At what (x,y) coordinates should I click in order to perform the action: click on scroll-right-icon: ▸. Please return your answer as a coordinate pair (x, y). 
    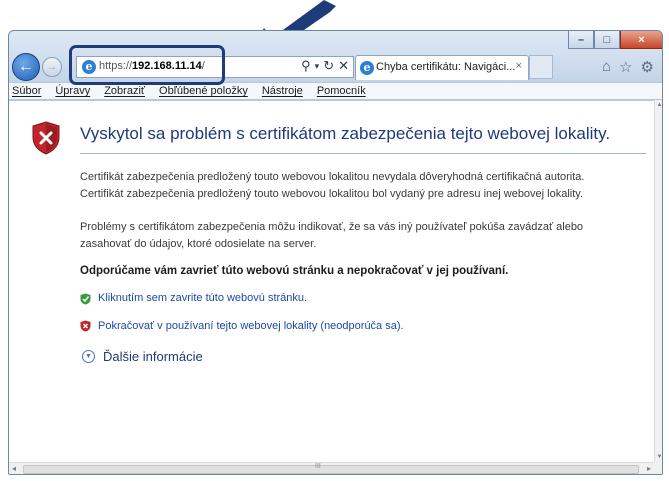
    Looking at the image, I should click on (649, 468).